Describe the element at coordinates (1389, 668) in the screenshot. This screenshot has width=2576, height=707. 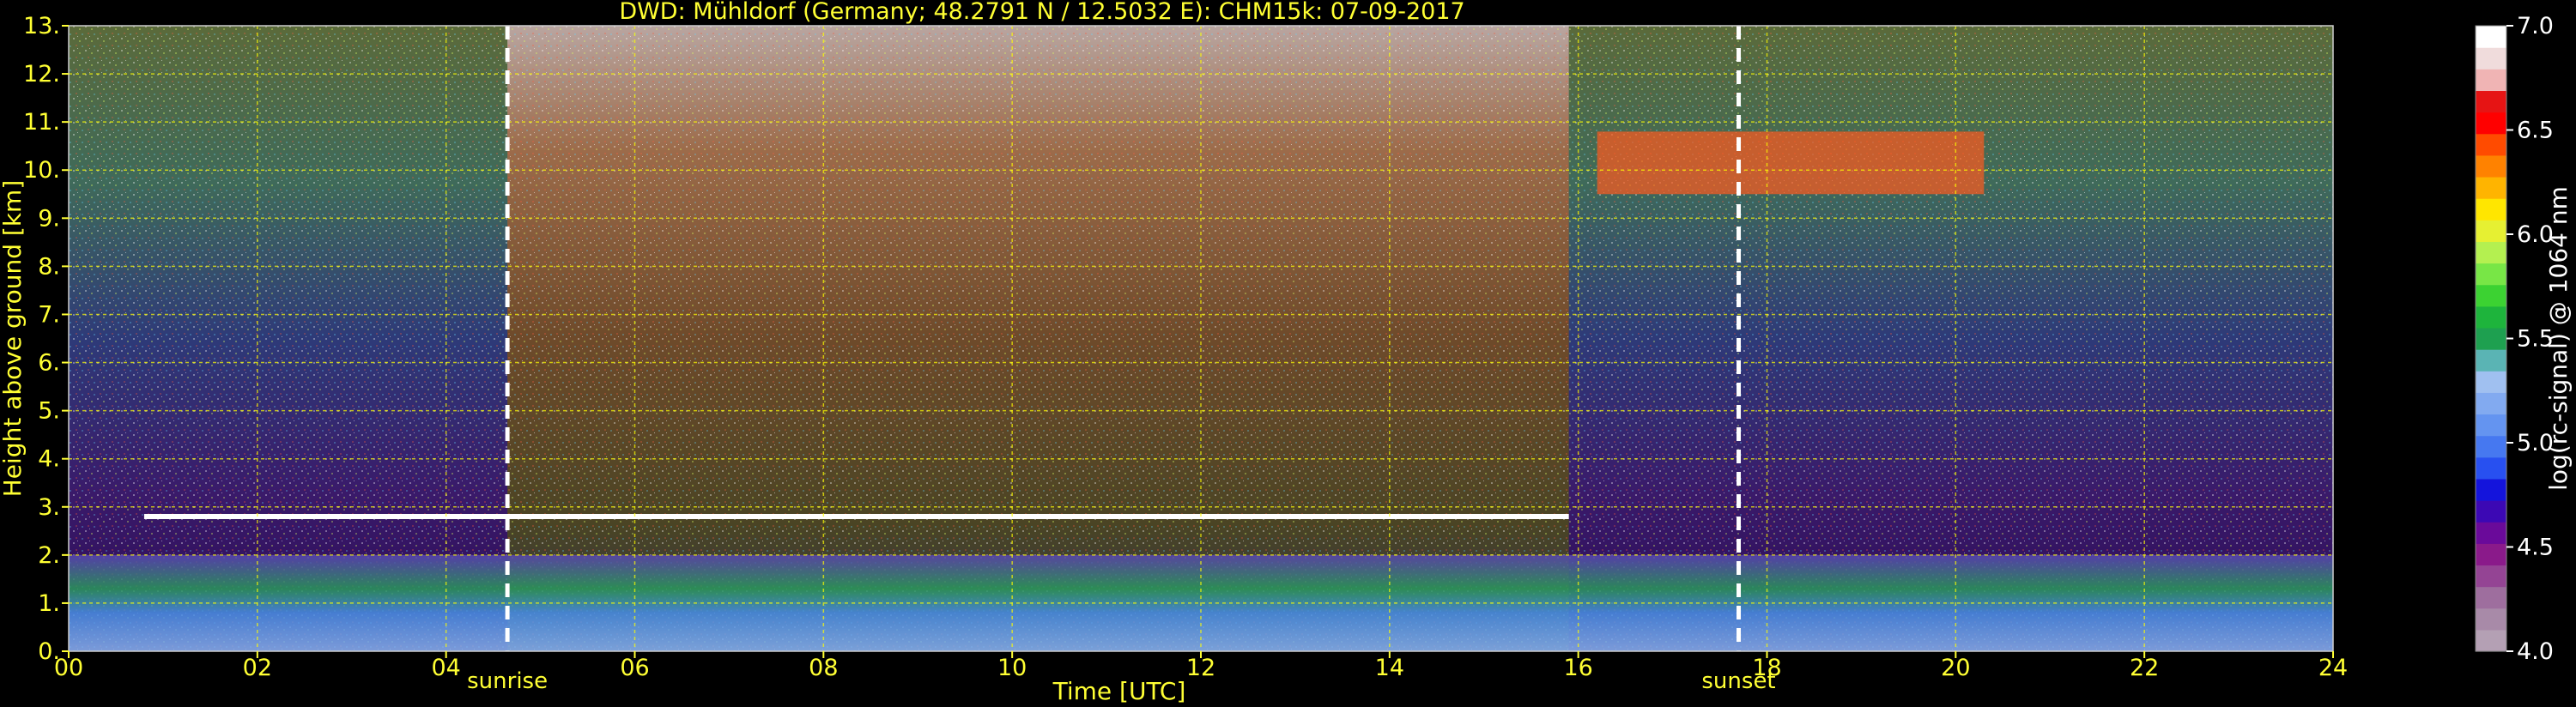
I see `x-tick-label: 14` at that location.